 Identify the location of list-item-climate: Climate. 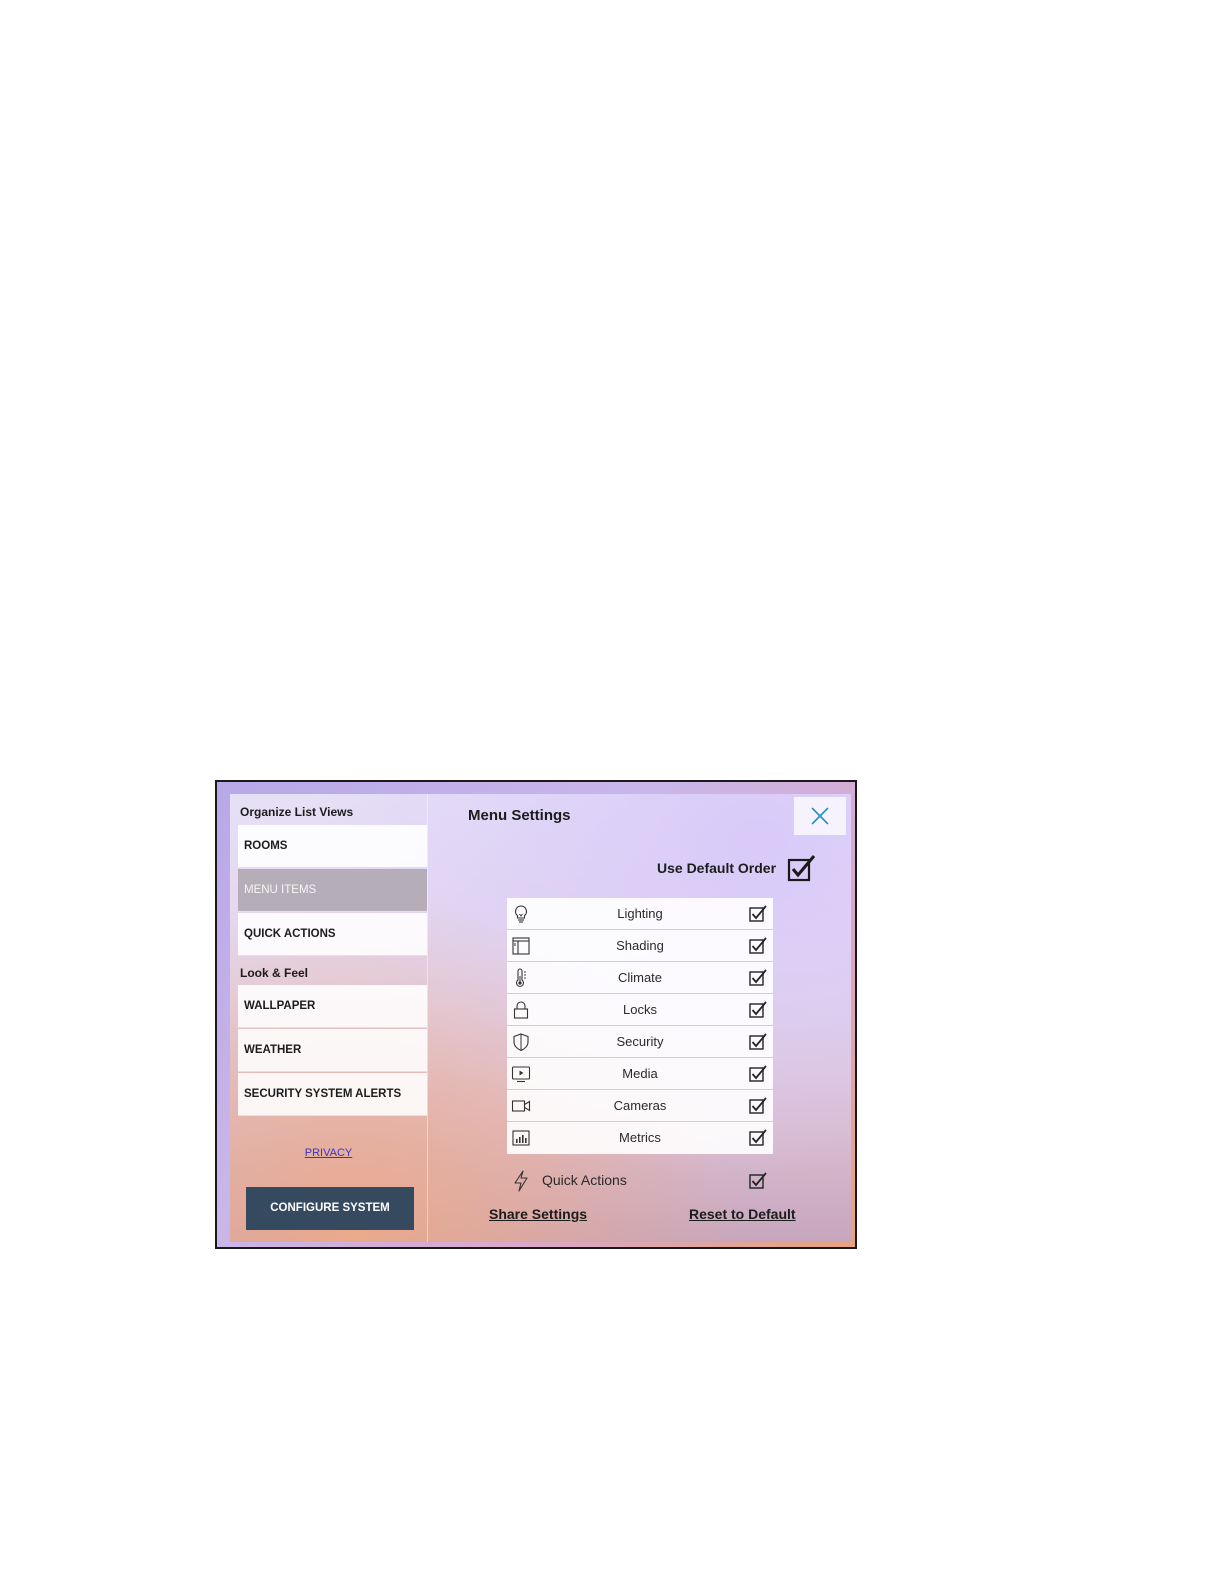
(640, 978).